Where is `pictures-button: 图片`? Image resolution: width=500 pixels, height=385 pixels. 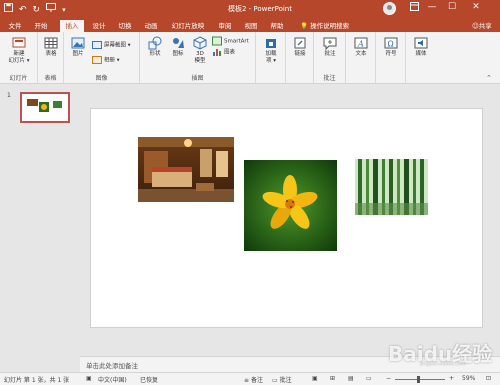
pictures-button: 图片 is located at coordinates (78, 47).